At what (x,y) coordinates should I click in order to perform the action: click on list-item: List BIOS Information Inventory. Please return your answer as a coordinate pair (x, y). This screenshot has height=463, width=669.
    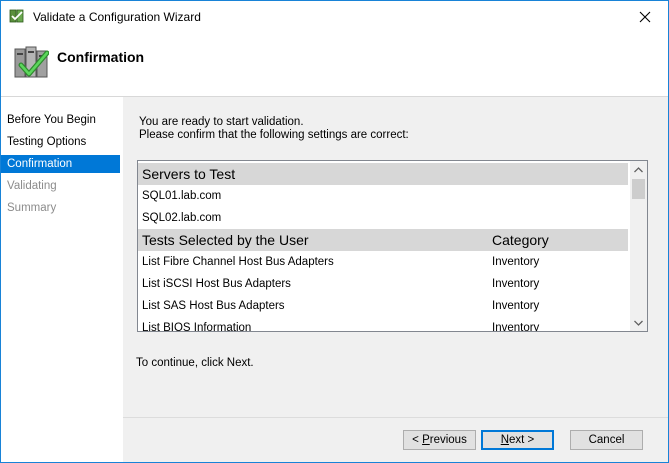
    Looking at the image, I should click on (383, 324).